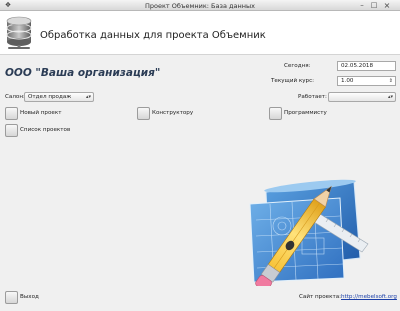 The image size is (400, 311). What do you see at coordinates (362, 97) in the screenshot?
I see `works-combo: ▴▾` at bounding box center [362, 97].